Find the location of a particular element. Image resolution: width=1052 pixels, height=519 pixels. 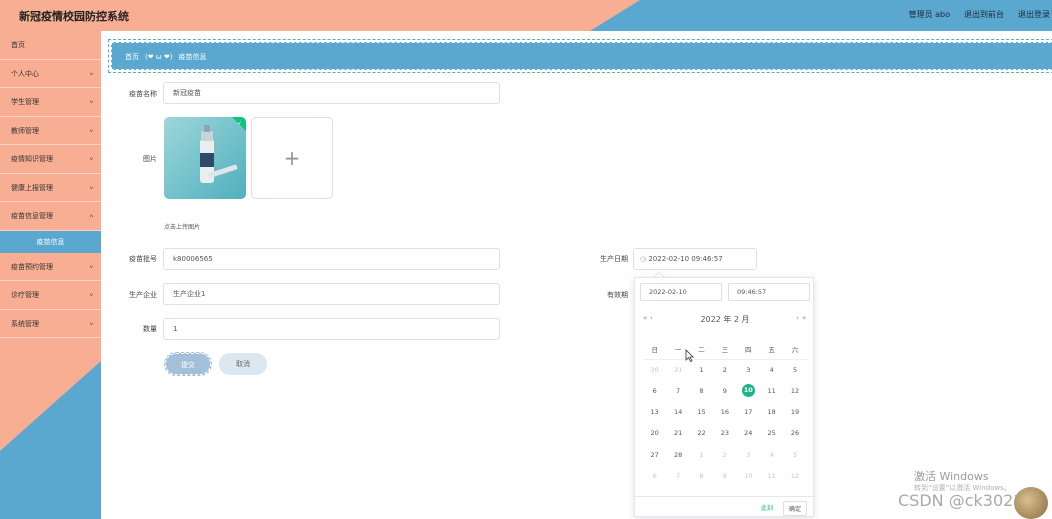

windows-activation-title: 激活 Windows is located at coordinates (951, 476).